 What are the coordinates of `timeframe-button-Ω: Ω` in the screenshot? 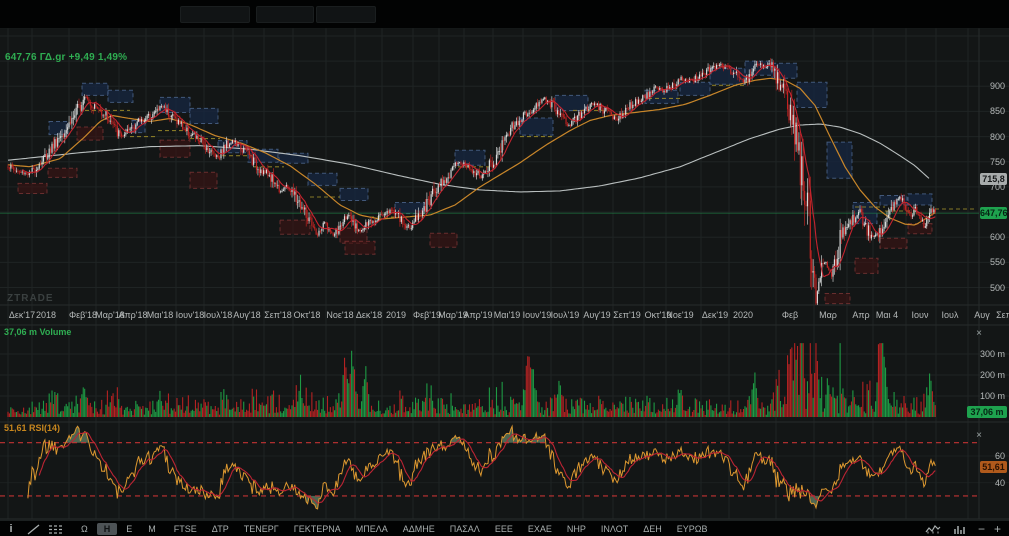 It's located at (84, 529).